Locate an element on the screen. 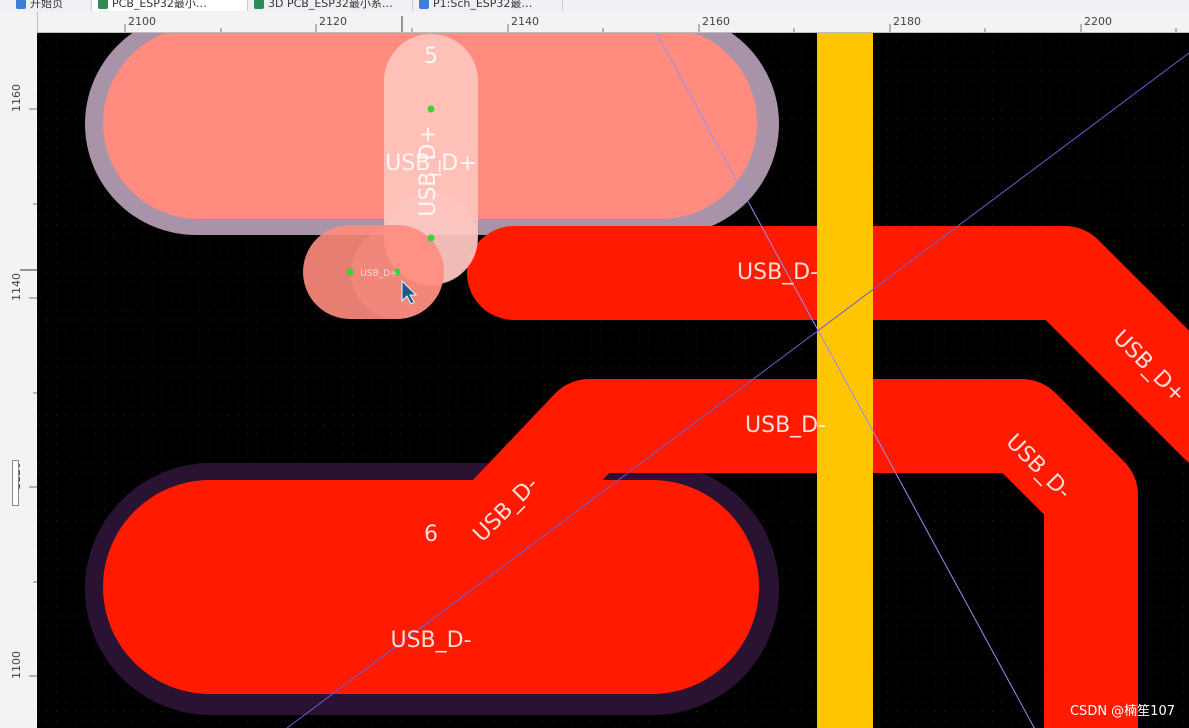  vertical-ruler-ticks is located at coordinates (28, 392).